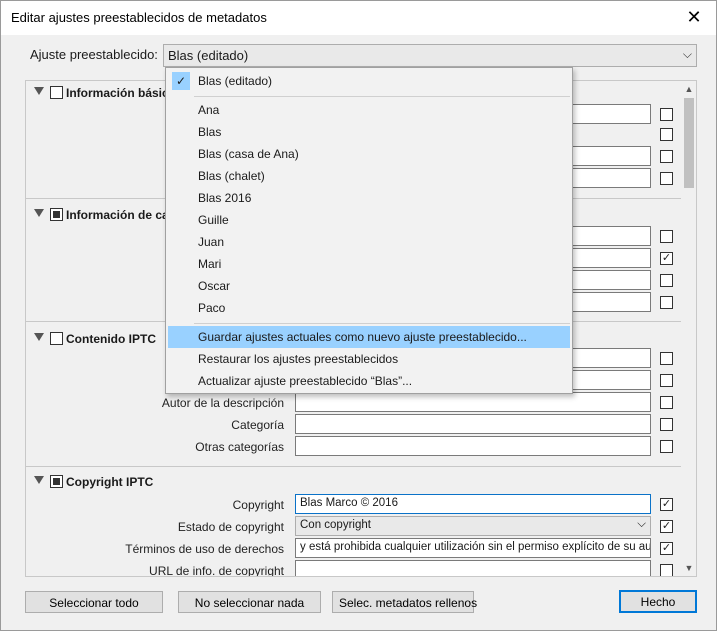 This screenshot has width=717, height=631. Describe the element at coordinates (688, 89) in the screenshot. I see `scroll-up-icon: ▲` at that location.